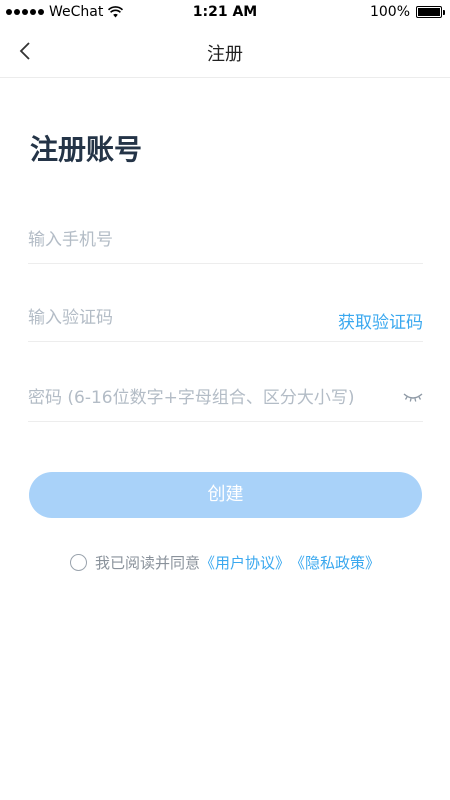 The height and width of the screenshot is (800, 450). Describe the element at coordinates (147, 563) in the screenshot. I see `agreement-text: 我已阅读并同意` at that location.